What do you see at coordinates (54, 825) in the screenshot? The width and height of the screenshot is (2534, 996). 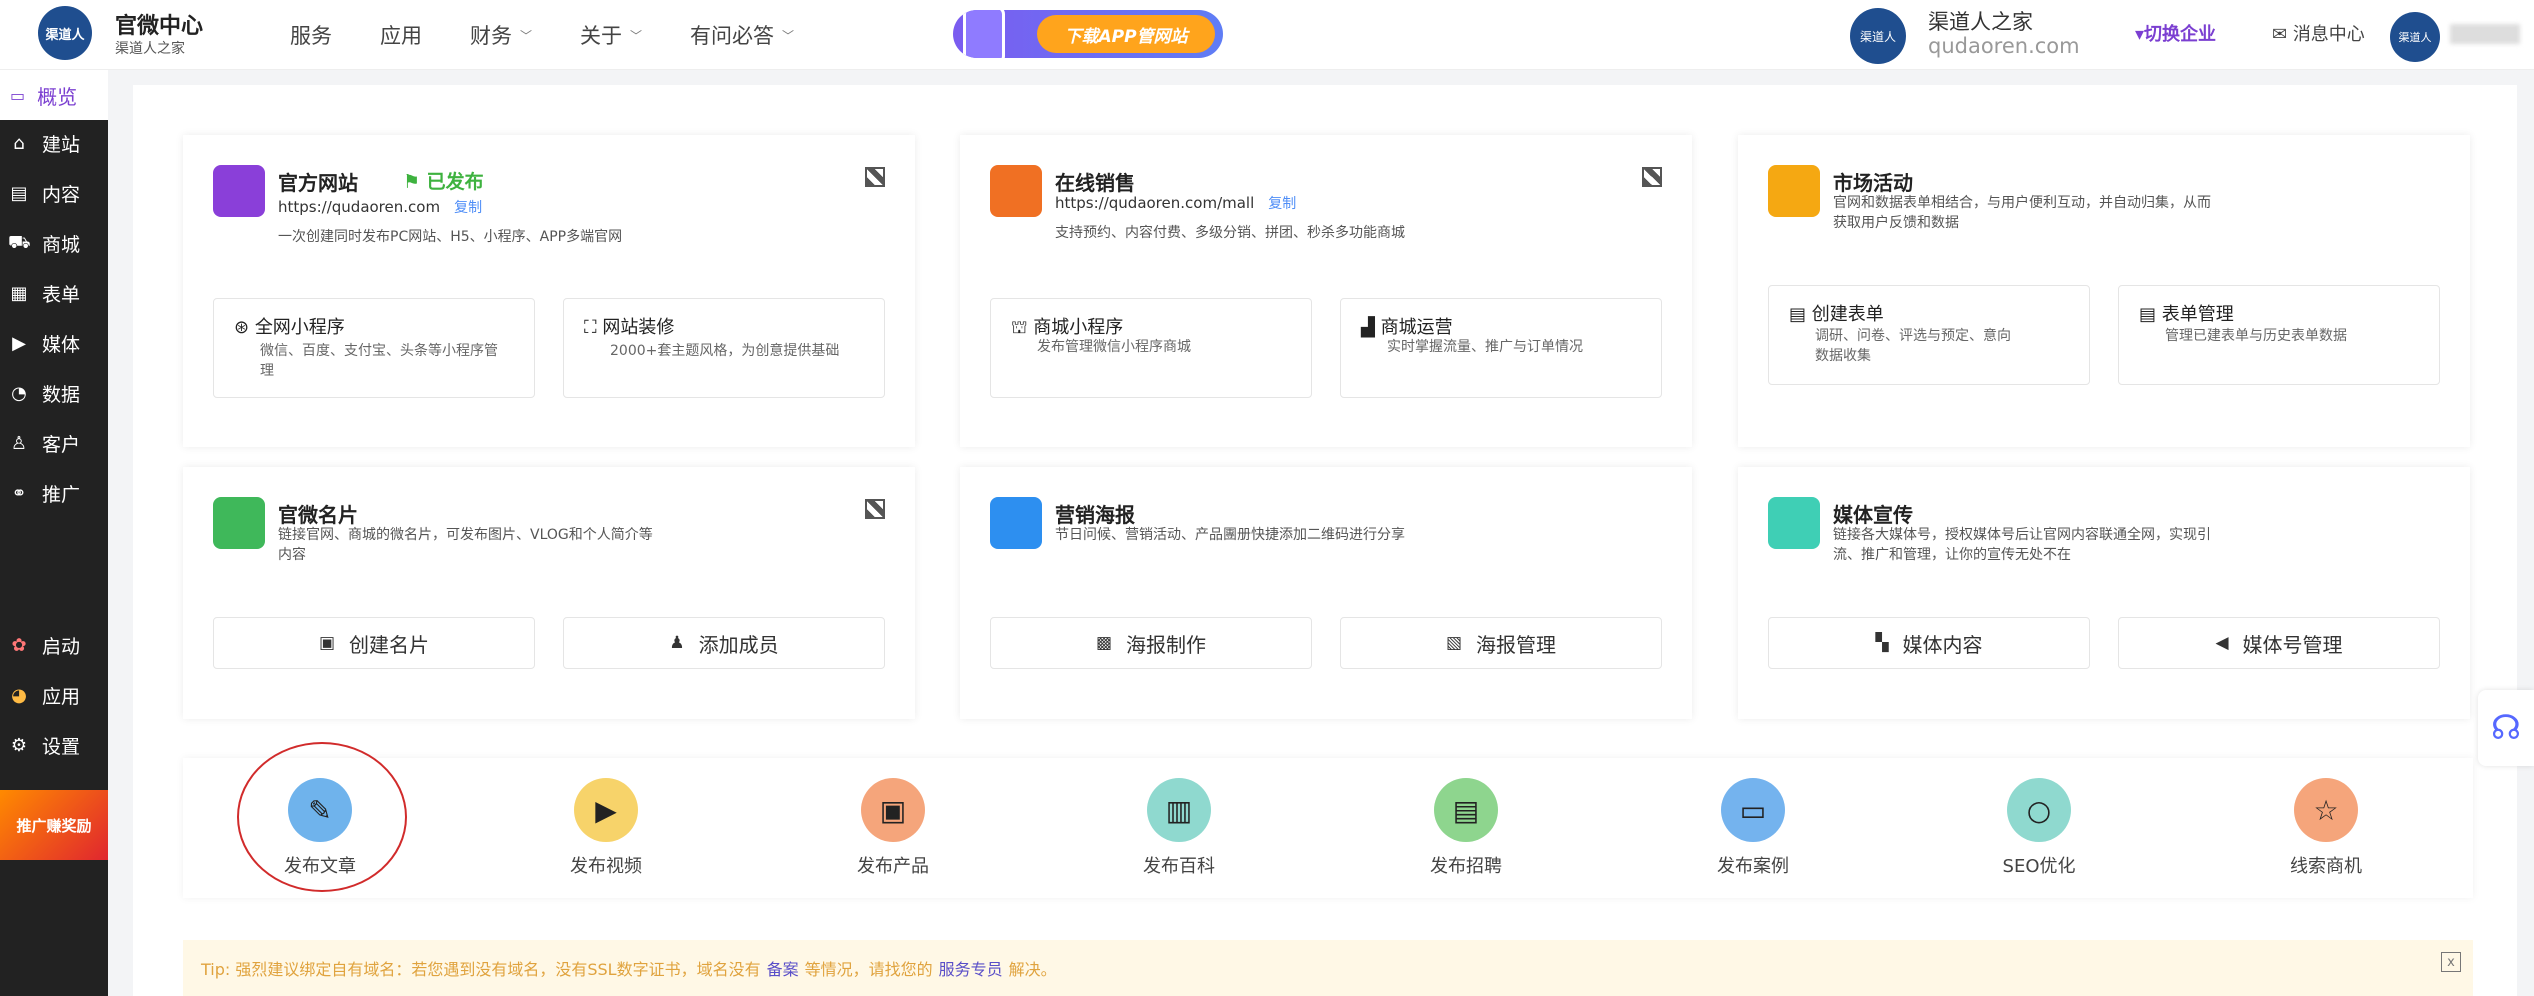 I see `promo-reward-badge: 推广赚奖励` at bounding box center [54, 825].